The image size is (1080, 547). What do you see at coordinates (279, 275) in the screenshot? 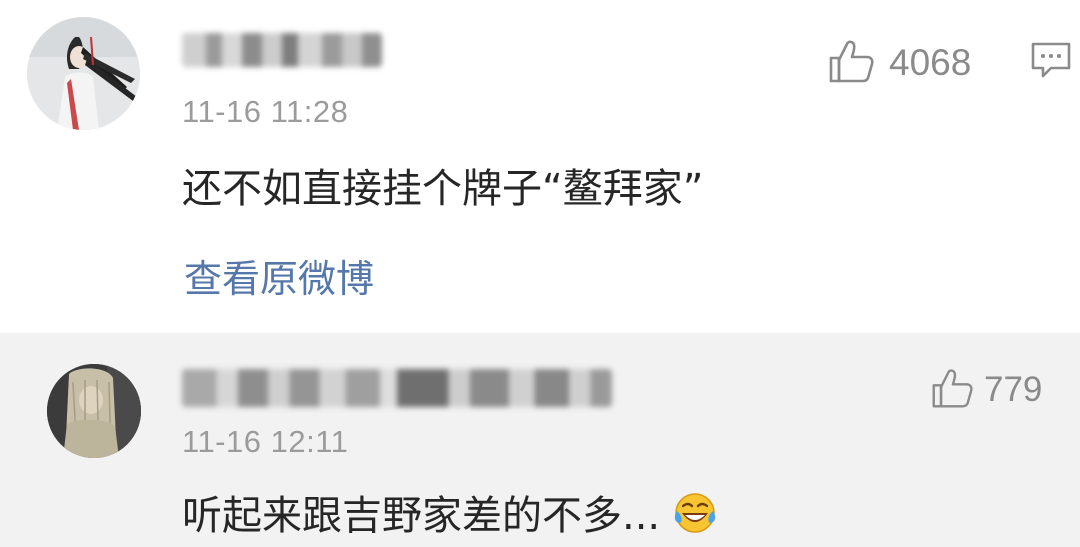
I see `view-original-link: 查看原微博` at bounding box center [279, 275].